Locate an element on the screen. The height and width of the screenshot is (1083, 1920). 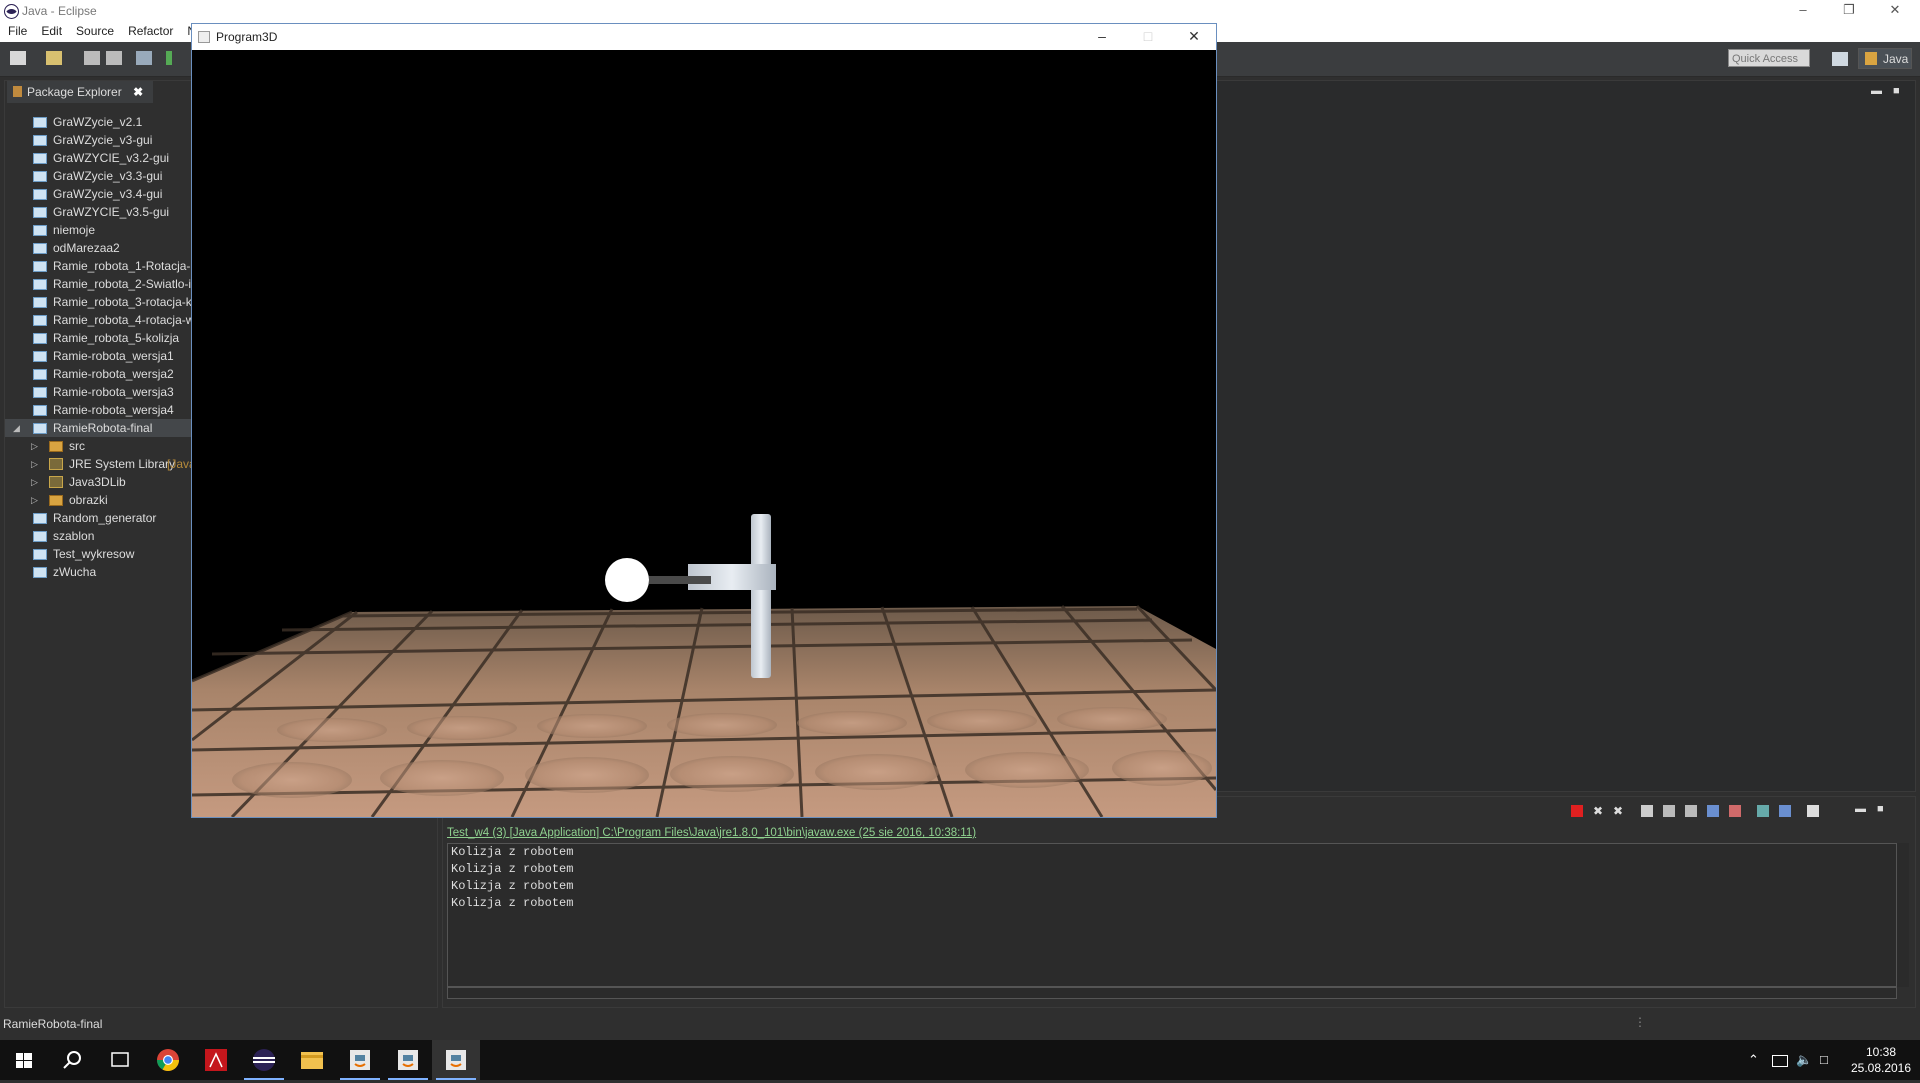
network-icon is located at coordinates (1780, 1061).